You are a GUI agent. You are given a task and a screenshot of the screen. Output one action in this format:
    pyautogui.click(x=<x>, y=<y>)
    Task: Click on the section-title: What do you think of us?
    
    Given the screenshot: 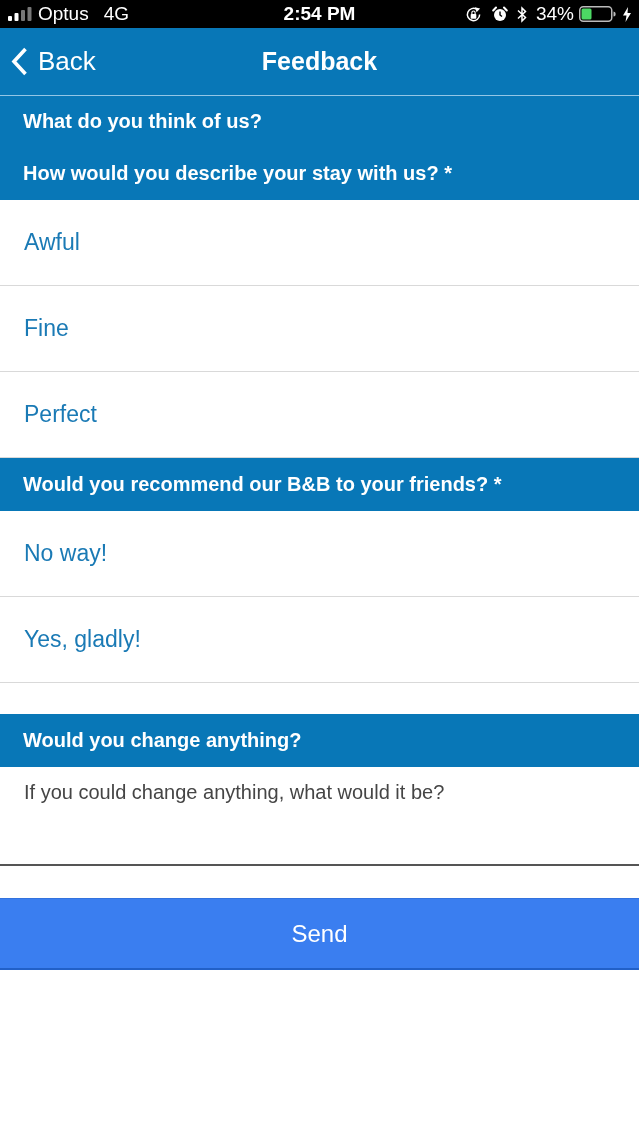 What is the action you would take?
    pyautogui.click(x=319, y=121)
    